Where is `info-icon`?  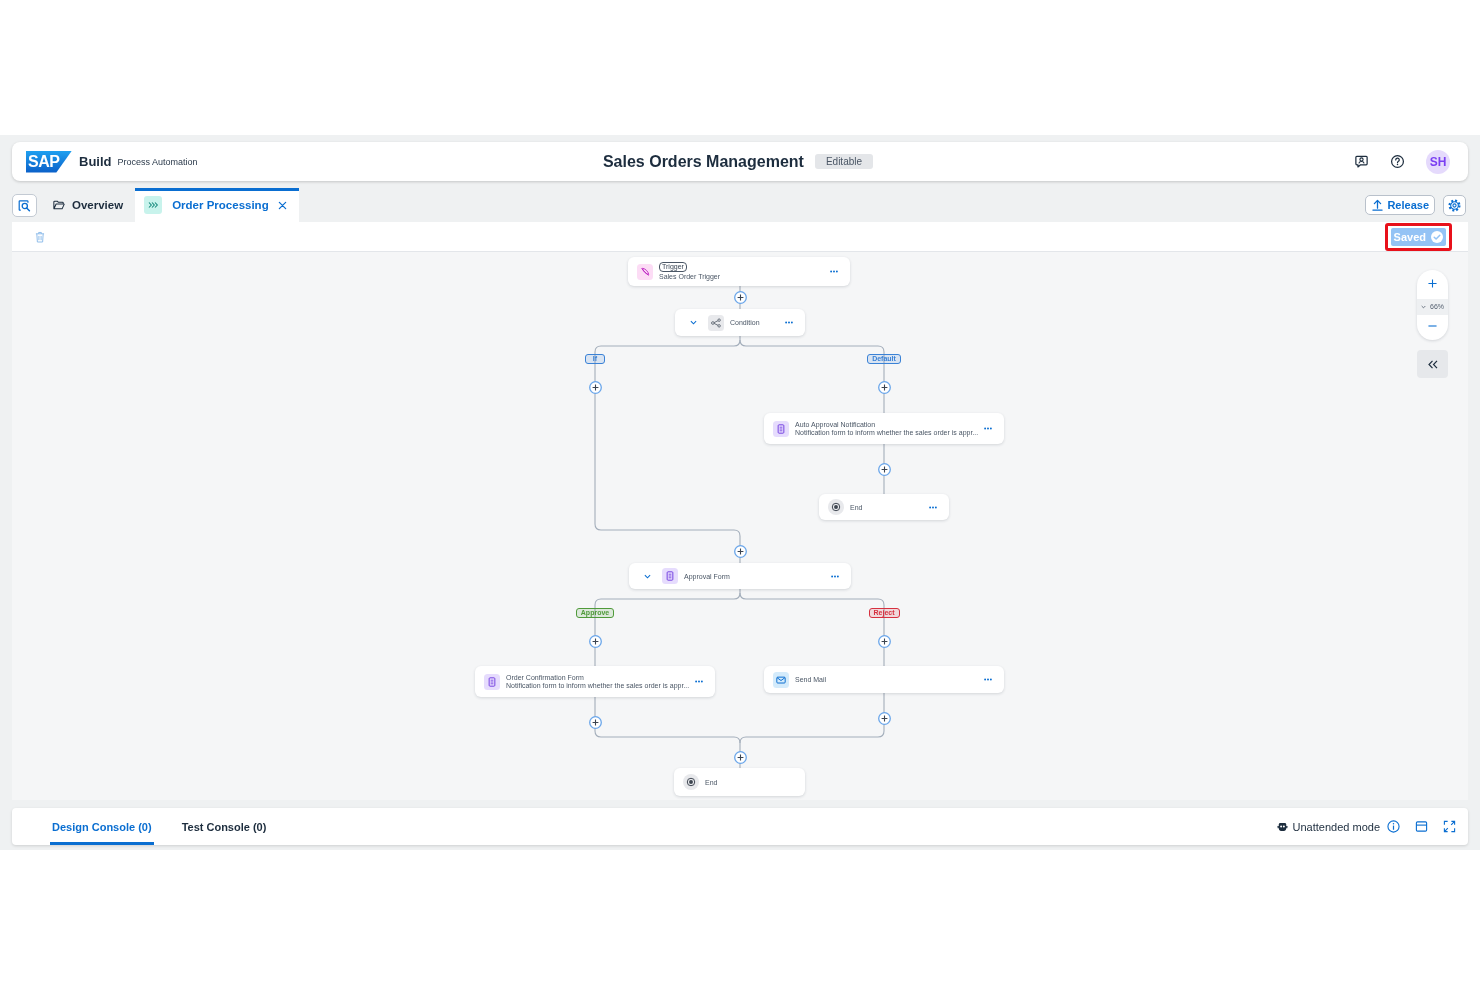 info-icon is located at coordinates (1393, 826).